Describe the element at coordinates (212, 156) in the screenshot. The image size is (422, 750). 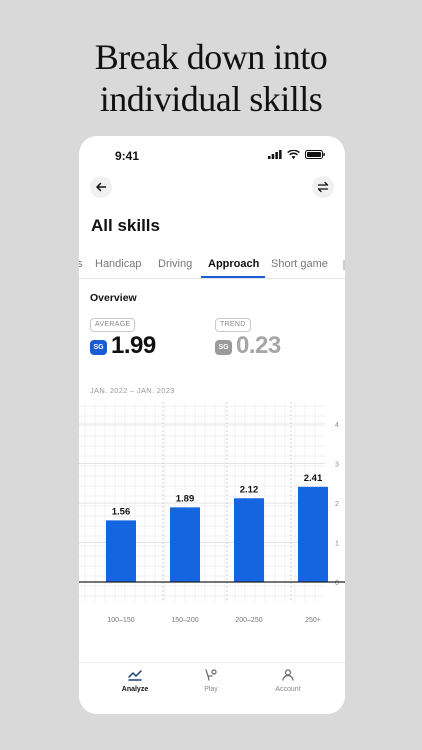
I see `status-bar: 9:41` at that location.